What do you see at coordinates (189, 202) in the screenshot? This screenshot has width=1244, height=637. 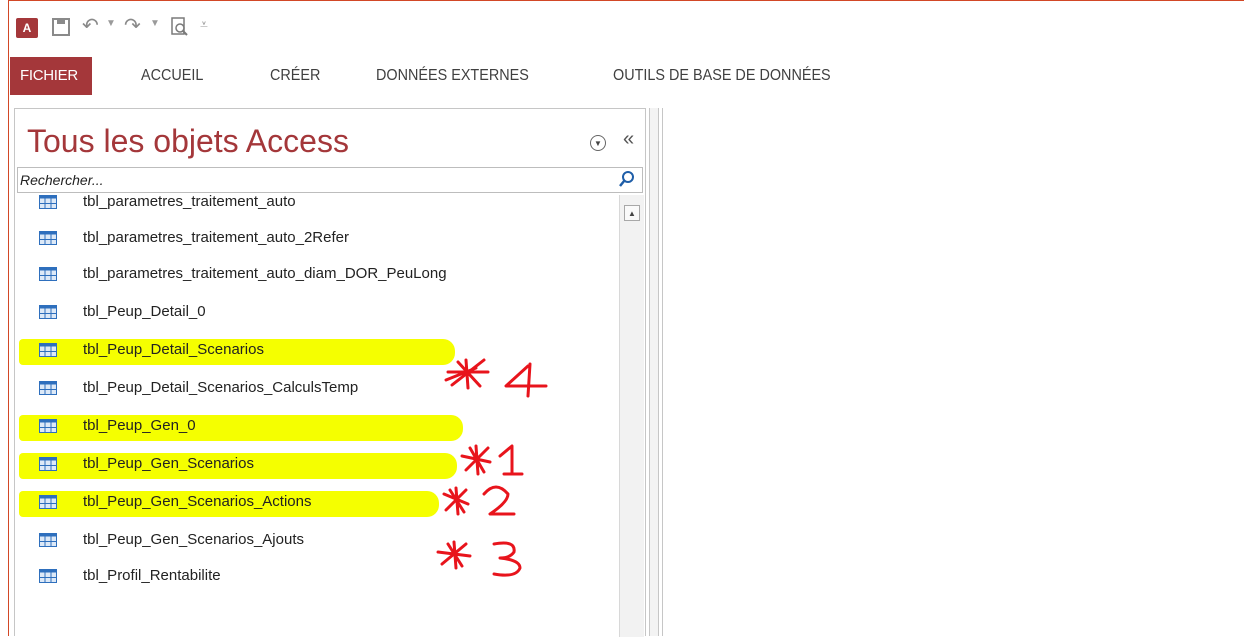 I see `list-item-label: tbl_parametres_traitement_auto` at bounding box center [189, 202].